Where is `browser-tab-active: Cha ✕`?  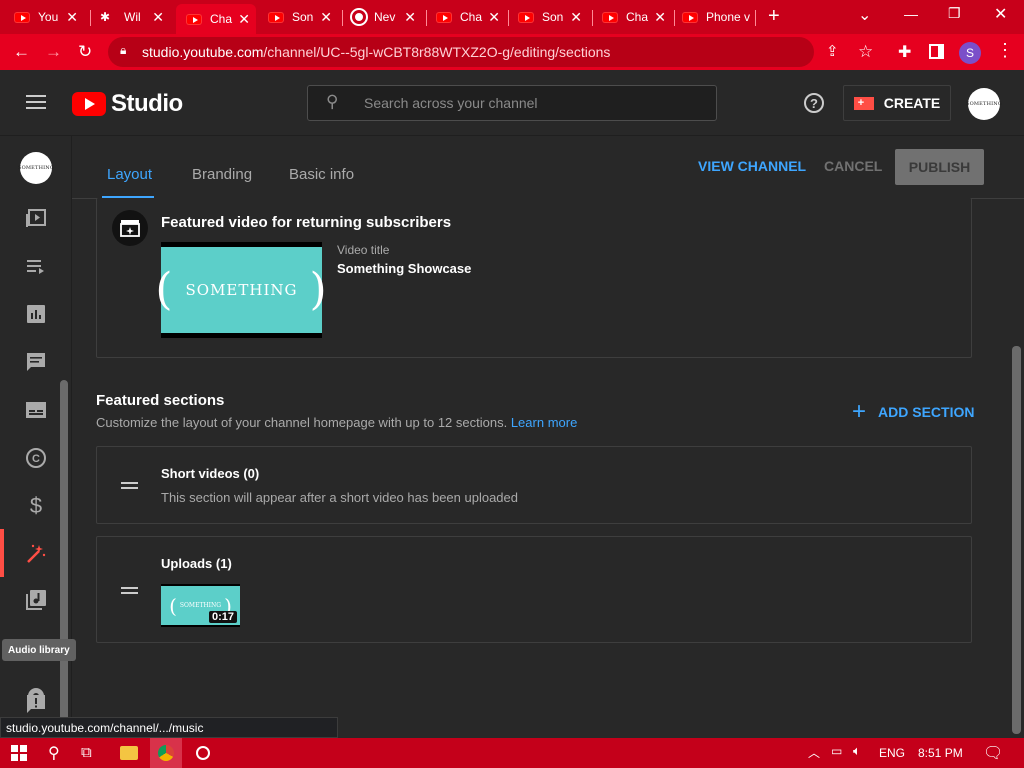 browser-tab-active: Cha ✕ is located at coordinates (216, 19).